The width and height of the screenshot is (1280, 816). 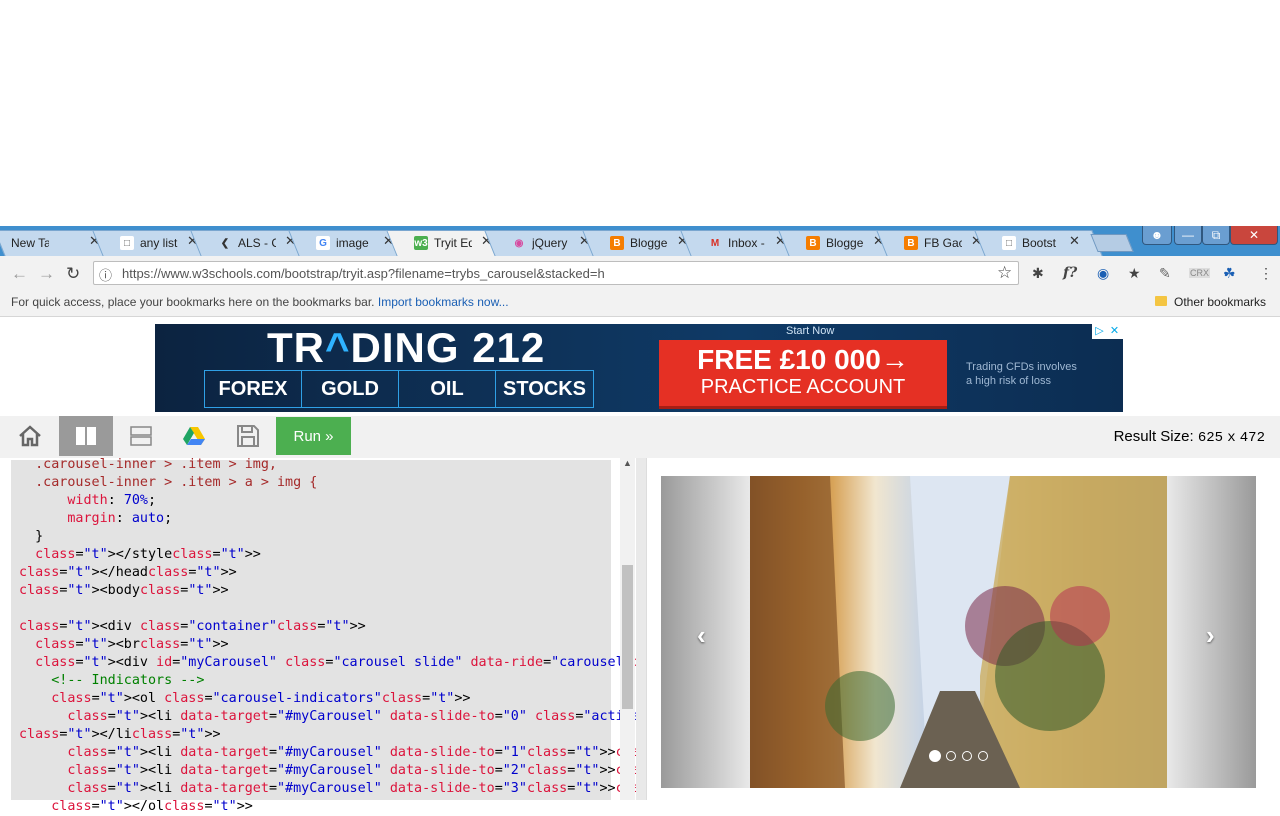 I want to click on extension-crx-icon: CRX, so click(x=1200, y=273).